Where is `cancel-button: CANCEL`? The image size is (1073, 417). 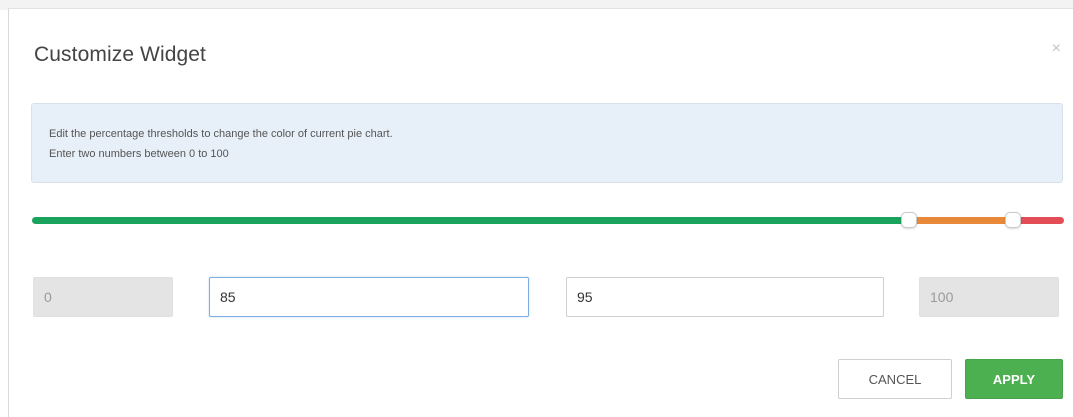
cancel-button: CANCEL is located at coordinates (895, 379).